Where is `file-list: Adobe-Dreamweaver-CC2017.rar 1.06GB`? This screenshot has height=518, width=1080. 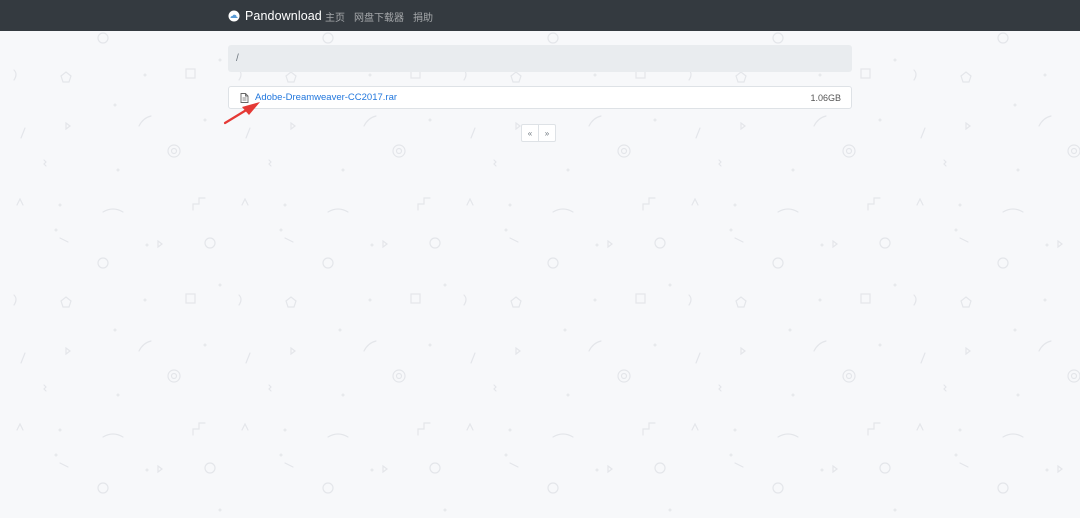
file-list: Adobe-Dreamweaver-CC2017.rar 1.06GB is located at coordinates (540, 97).